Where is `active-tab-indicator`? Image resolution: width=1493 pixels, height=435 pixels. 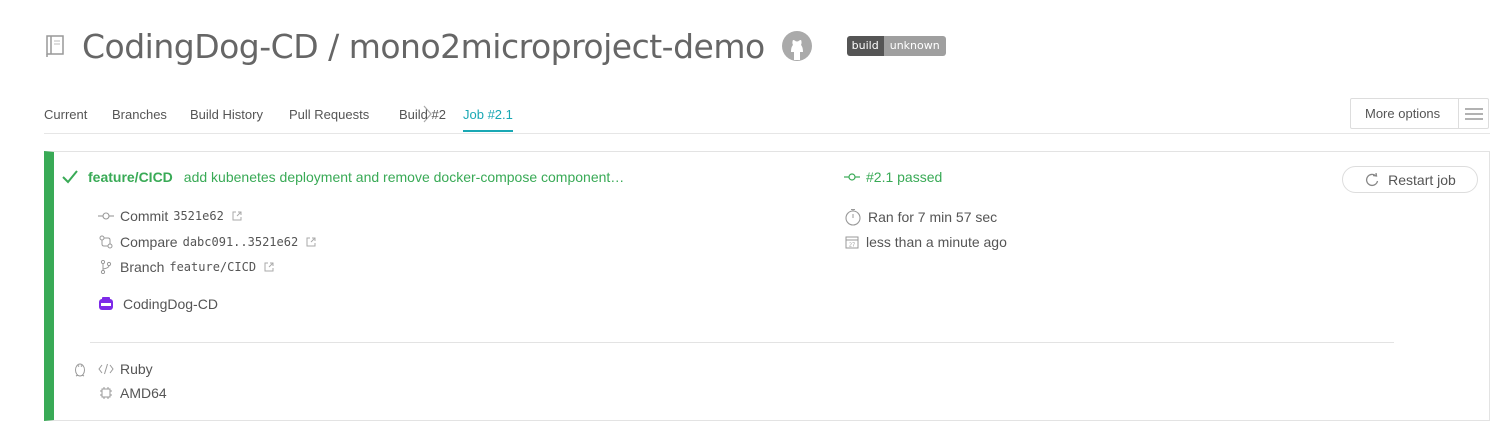
active-tab-indicator is located at coordinates (488, 131).